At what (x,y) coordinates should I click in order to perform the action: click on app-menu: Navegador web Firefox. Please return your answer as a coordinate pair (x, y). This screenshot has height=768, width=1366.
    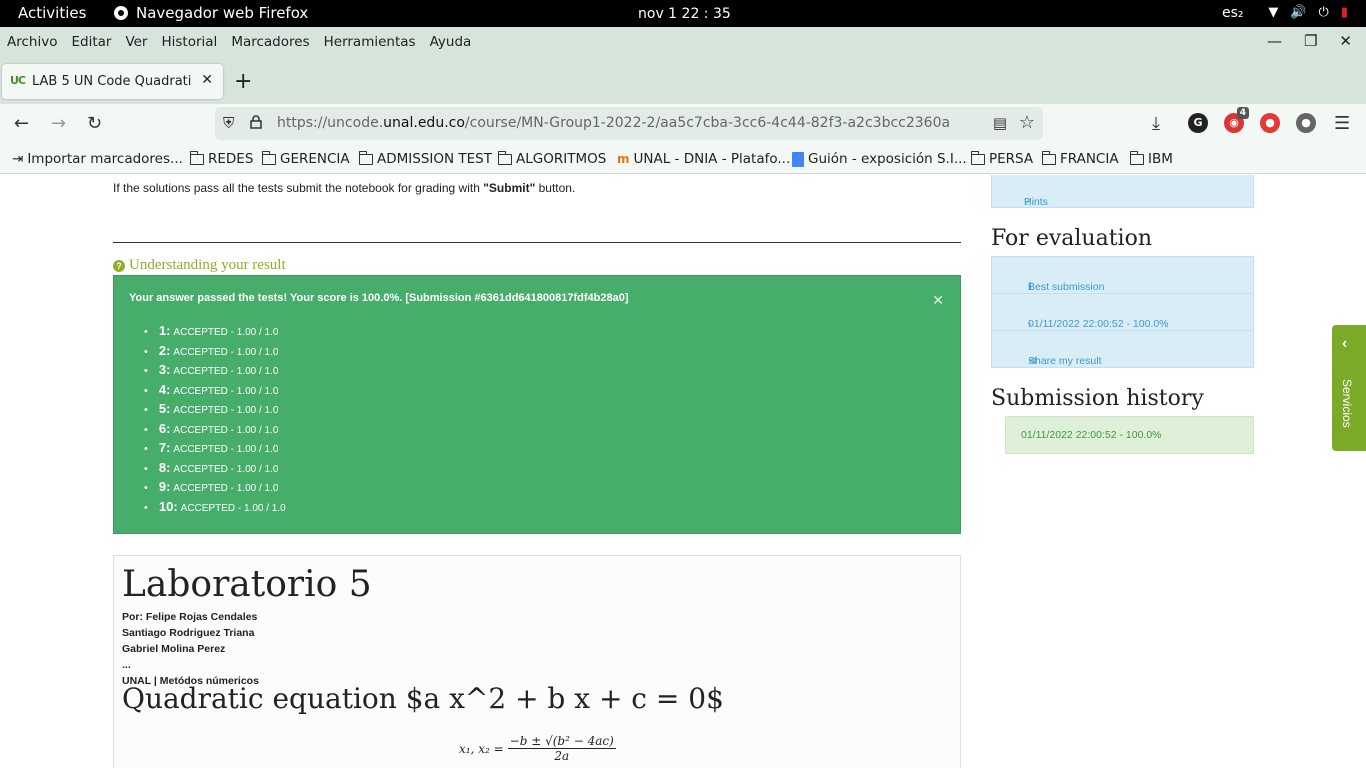
    Looking at the image, I should click on (210, 13).